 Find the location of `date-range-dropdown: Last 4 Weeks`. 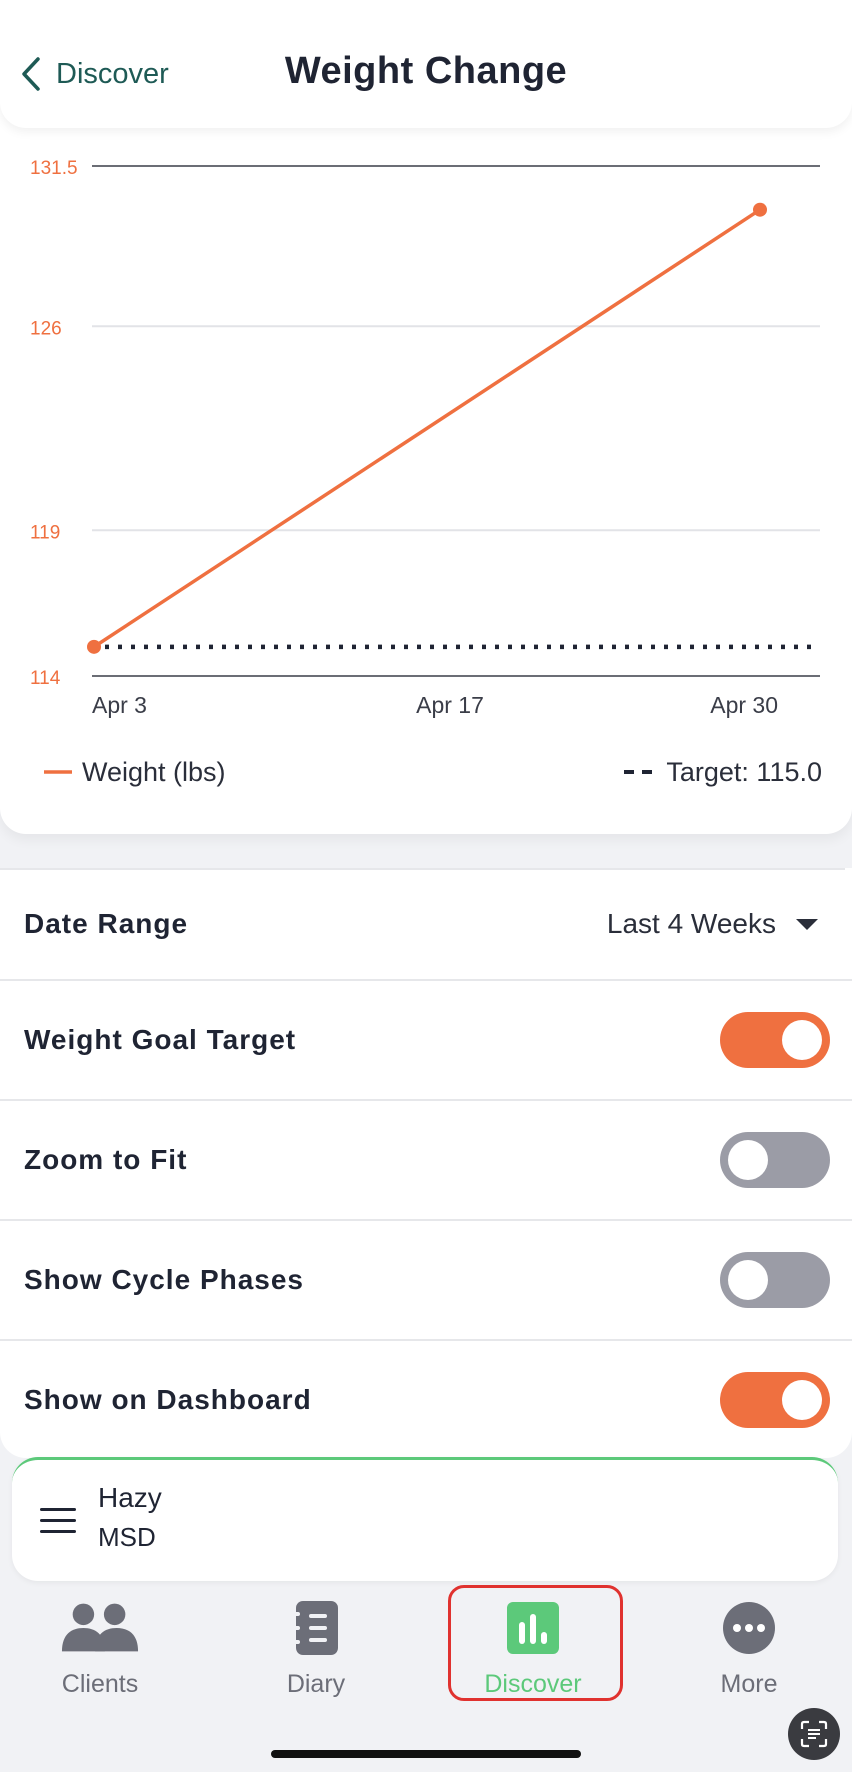

date-range-dropdown: Last 4 Weeks is located at coordinates (717, 924).